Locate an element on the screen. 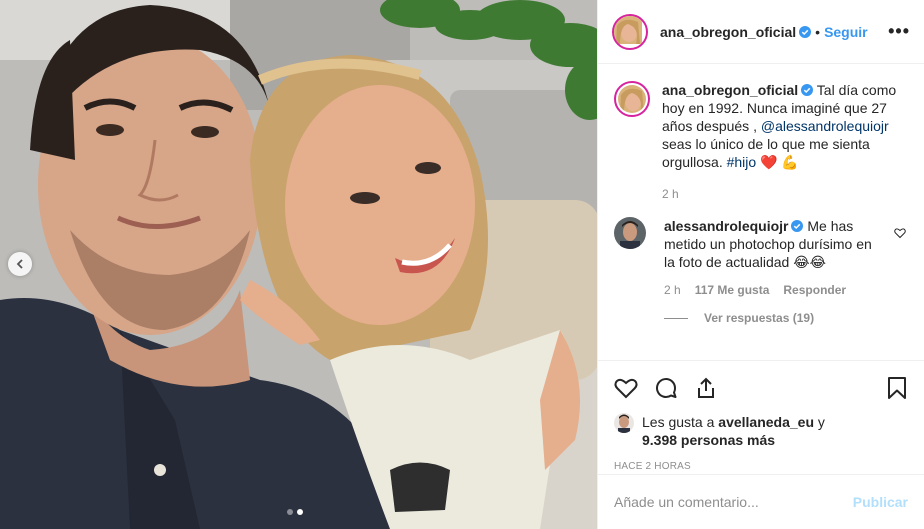  add-comment-bar: Publicar is located at coordinates (761, 501).